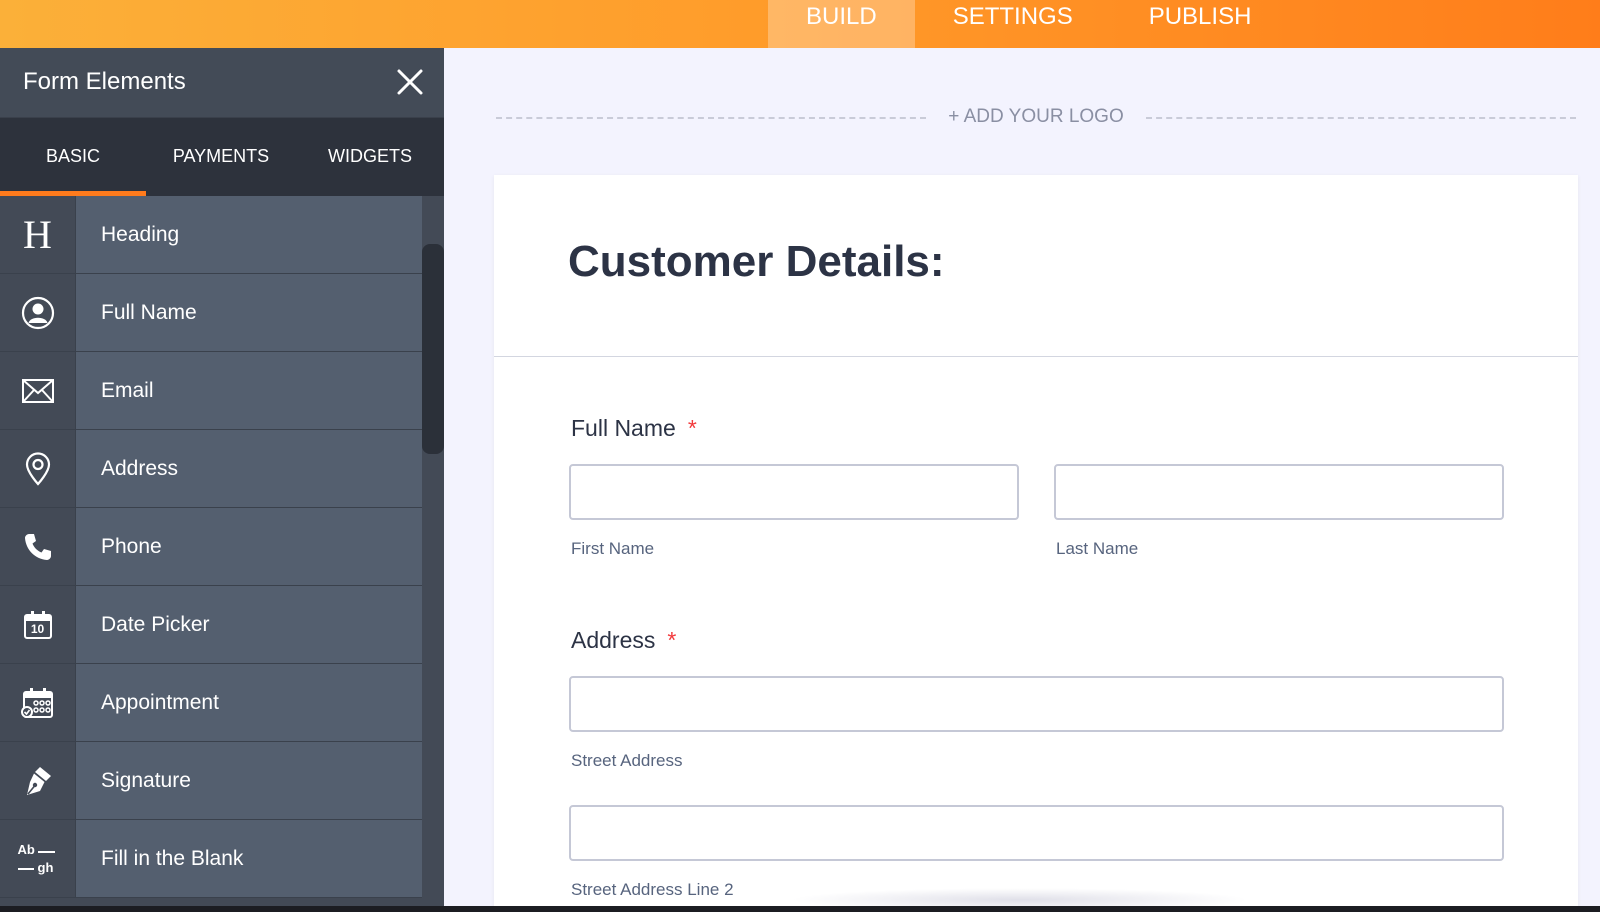 The image size is (1600, 912). Describe the element at coordinates (1036, 833) in the screenshot. I see `street-address-line-2-input` at that location.